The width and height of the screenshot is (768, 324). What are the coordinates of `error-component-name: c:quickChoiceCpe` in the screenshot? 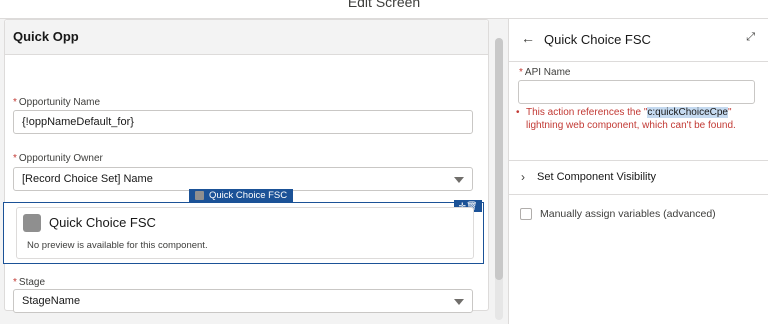 It's located at (687, 112).